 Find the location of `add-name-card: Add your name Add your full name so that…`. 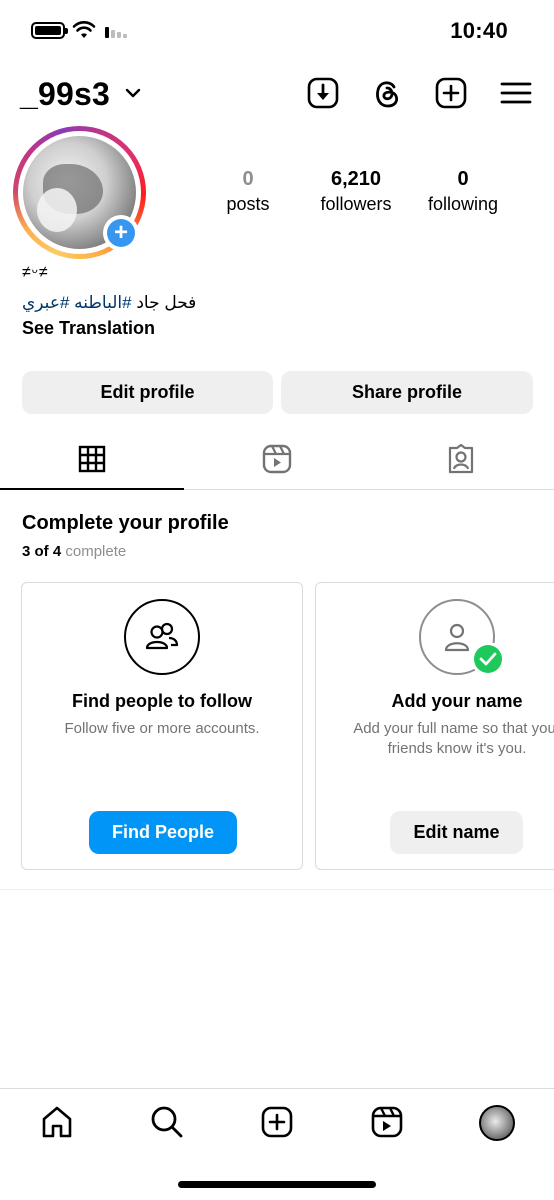

add-name-card: Add your name Add your full name so that… is located at coordinates (434, 726).